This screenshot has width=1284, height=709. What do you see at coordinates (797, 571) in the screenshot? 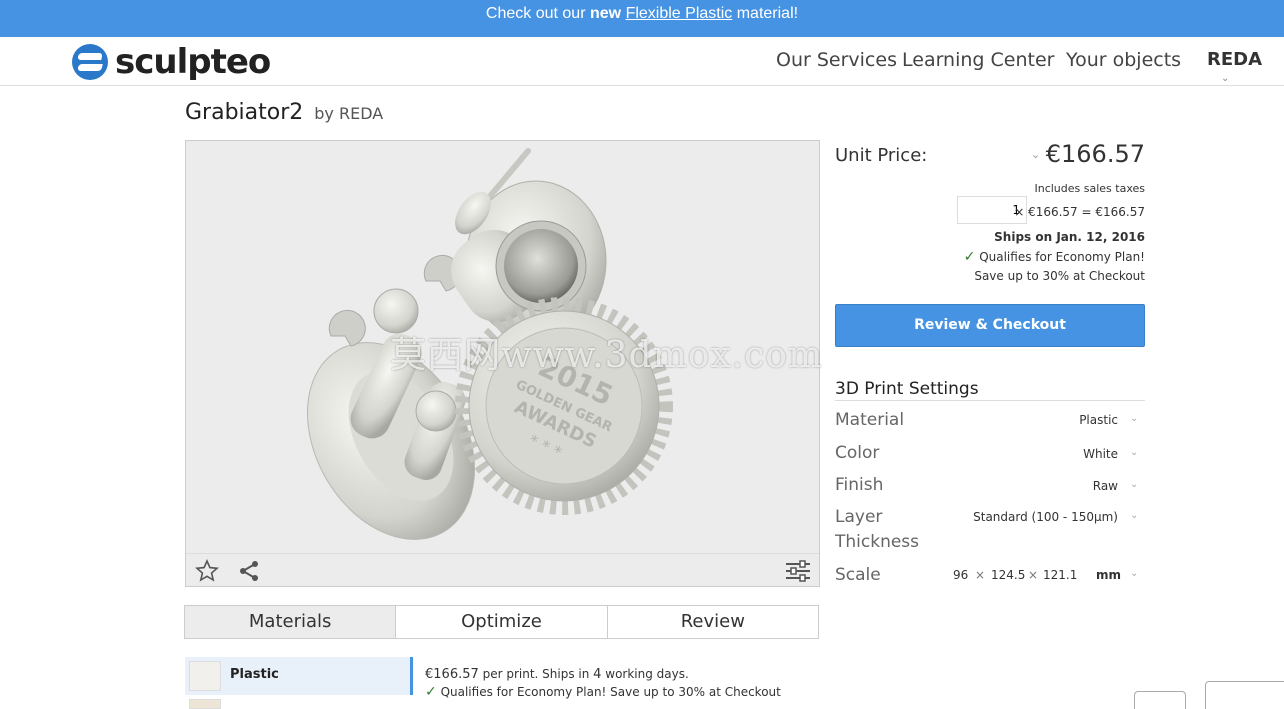
I see `sliders-icon` at bounding box center [797, 571].